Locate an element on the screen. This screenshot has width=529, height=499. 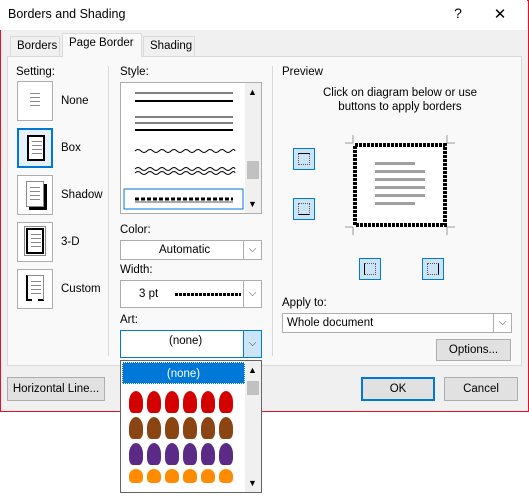
art-option-none: (none) is located at coordinates (183, 373).